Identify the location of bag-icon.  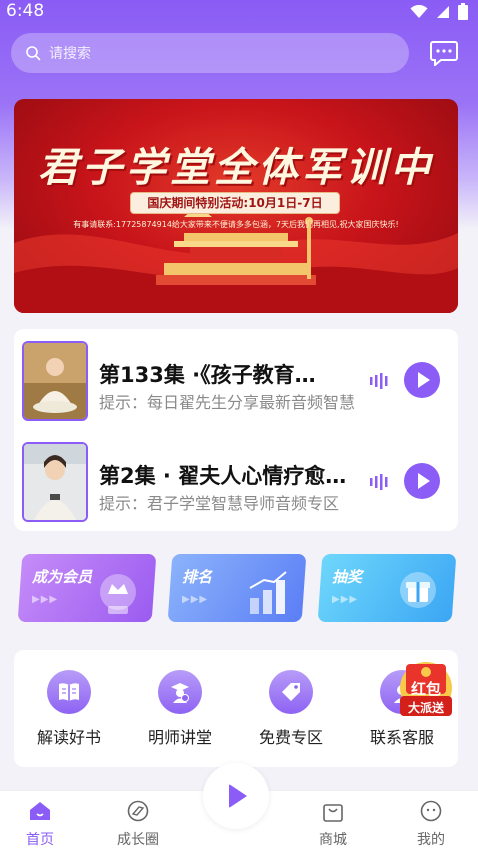
(333, 813).